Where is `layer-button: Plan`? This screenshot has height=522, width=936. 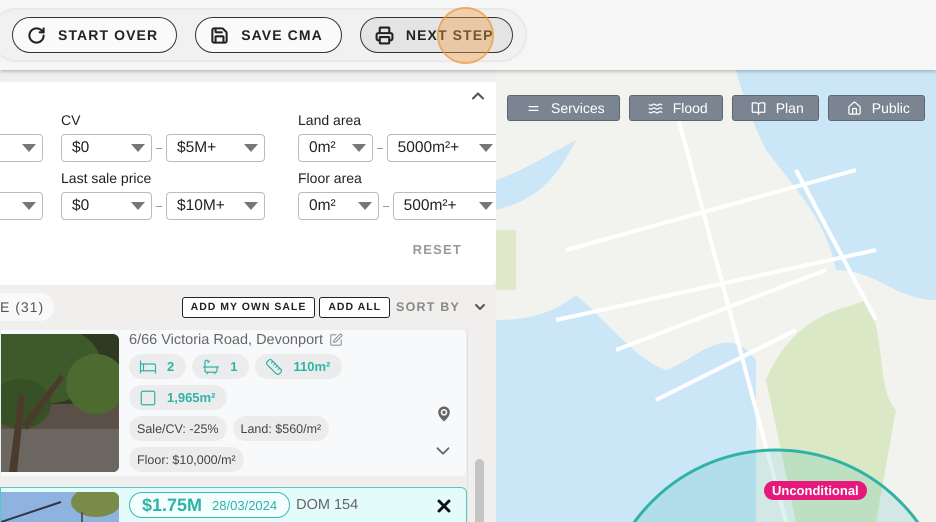 layer-button: Plan is located at coordinates (775, 108).